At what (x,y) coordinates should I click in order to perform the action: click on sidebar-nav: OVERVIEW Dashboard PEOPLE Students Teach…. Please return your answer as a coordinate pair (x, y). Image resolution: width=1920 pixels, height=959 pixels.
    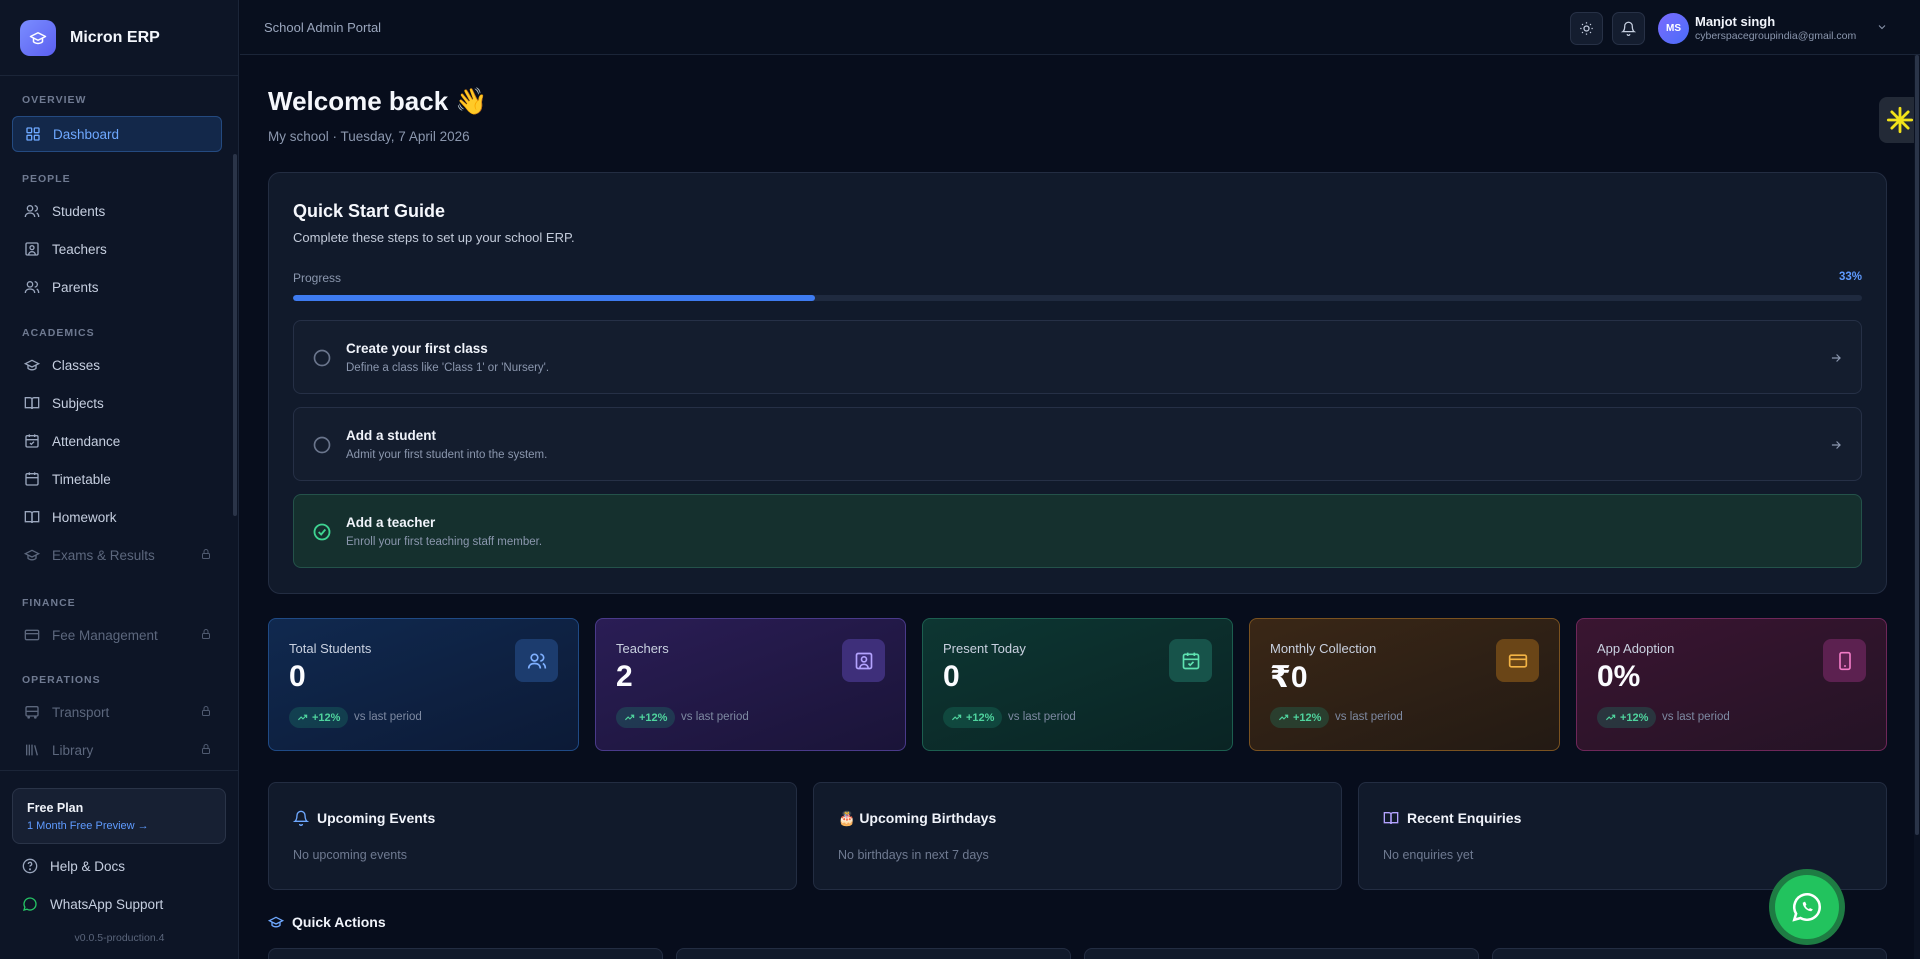
    Looking at the image, I should click on (119, 423).